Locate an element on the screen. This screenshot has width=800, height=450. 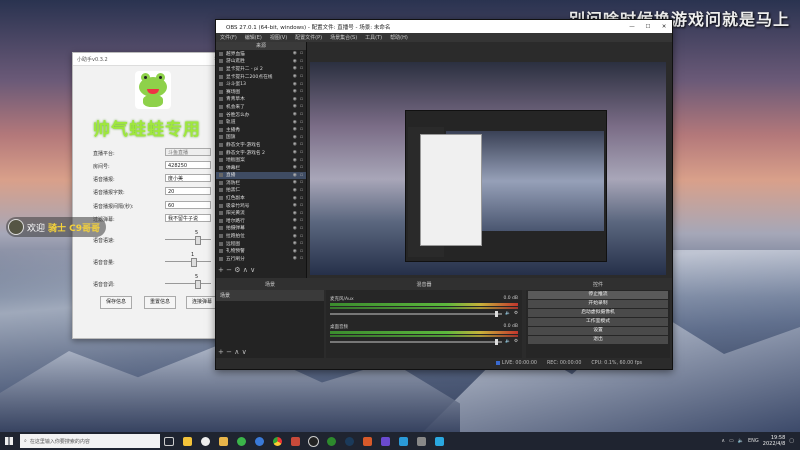
source-item: 国旗 ◉ ▫ is located at coordinates (261, 138).